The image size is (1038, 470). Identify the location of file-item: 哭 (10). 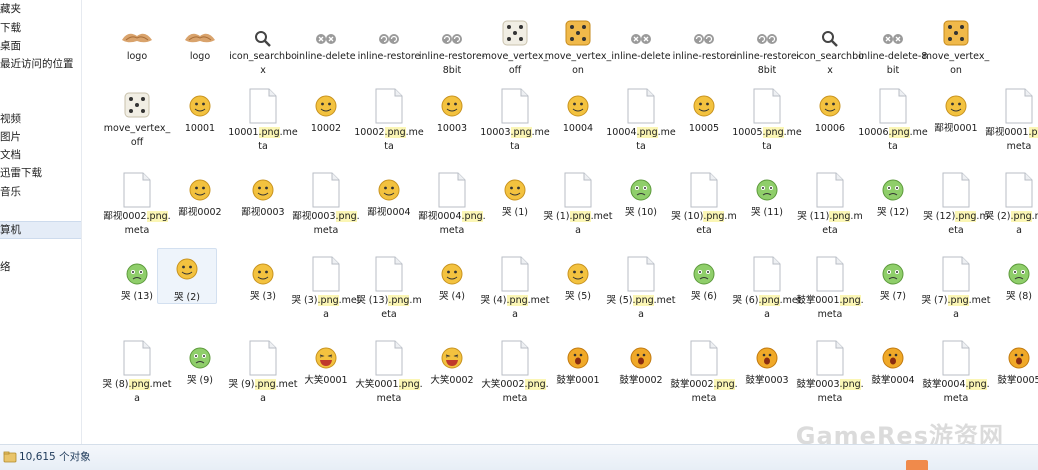
(641, 210).